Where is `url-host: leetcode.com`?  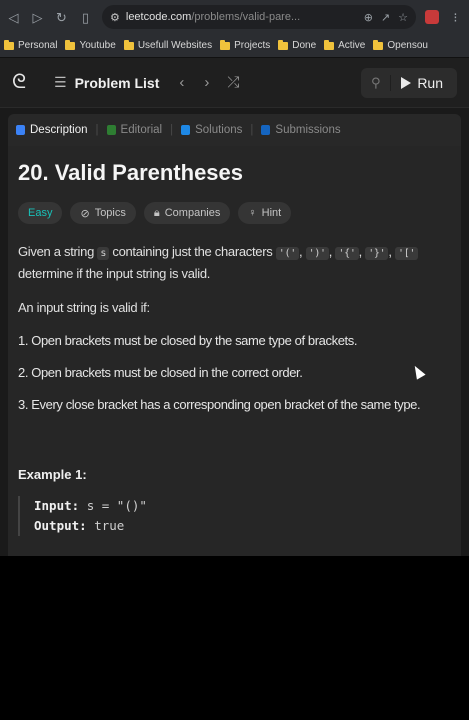
url-host: leetcode.com is located at coordinates (158, 17).